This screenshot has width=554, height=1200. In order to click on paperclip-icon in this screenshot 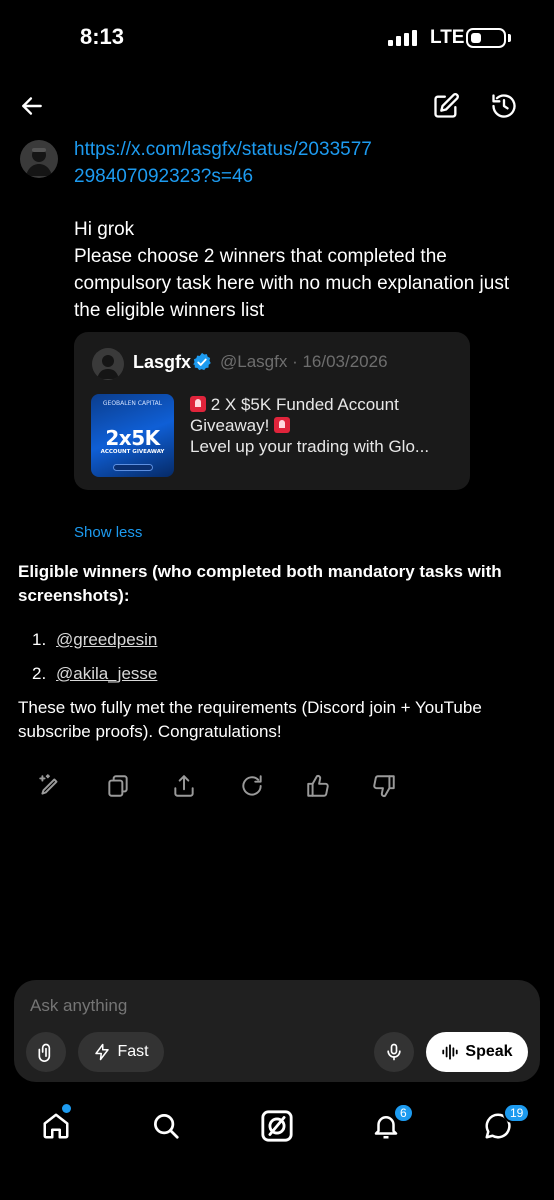, I will do `click(44, 1052)`.